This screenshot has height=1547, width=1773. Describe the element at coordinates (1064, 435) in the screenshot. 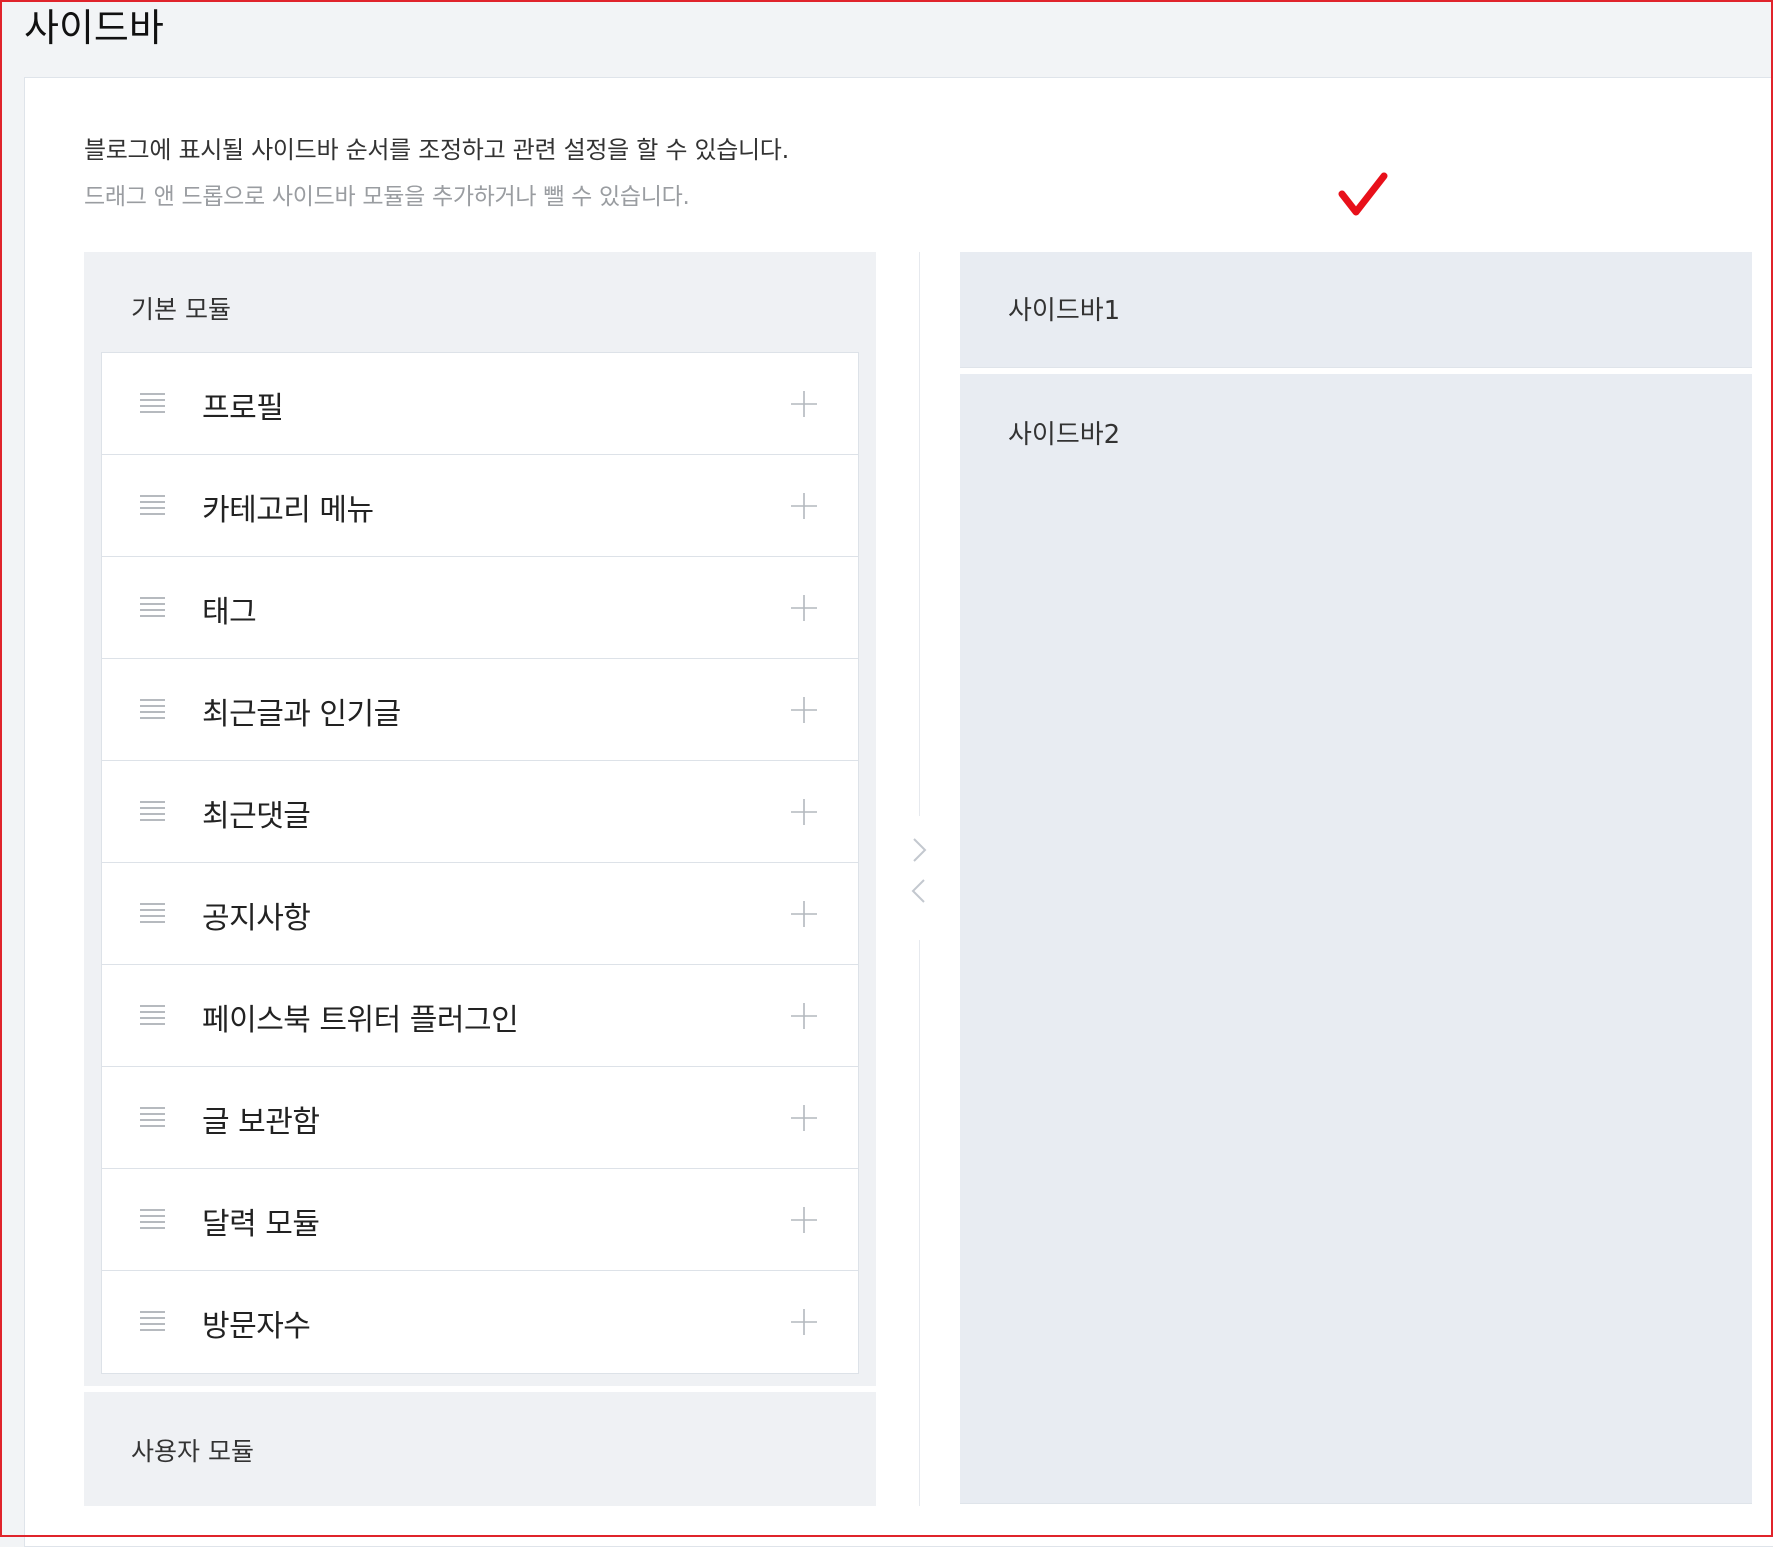

I see `sidebar-2-title: 사이드바2` at that location.